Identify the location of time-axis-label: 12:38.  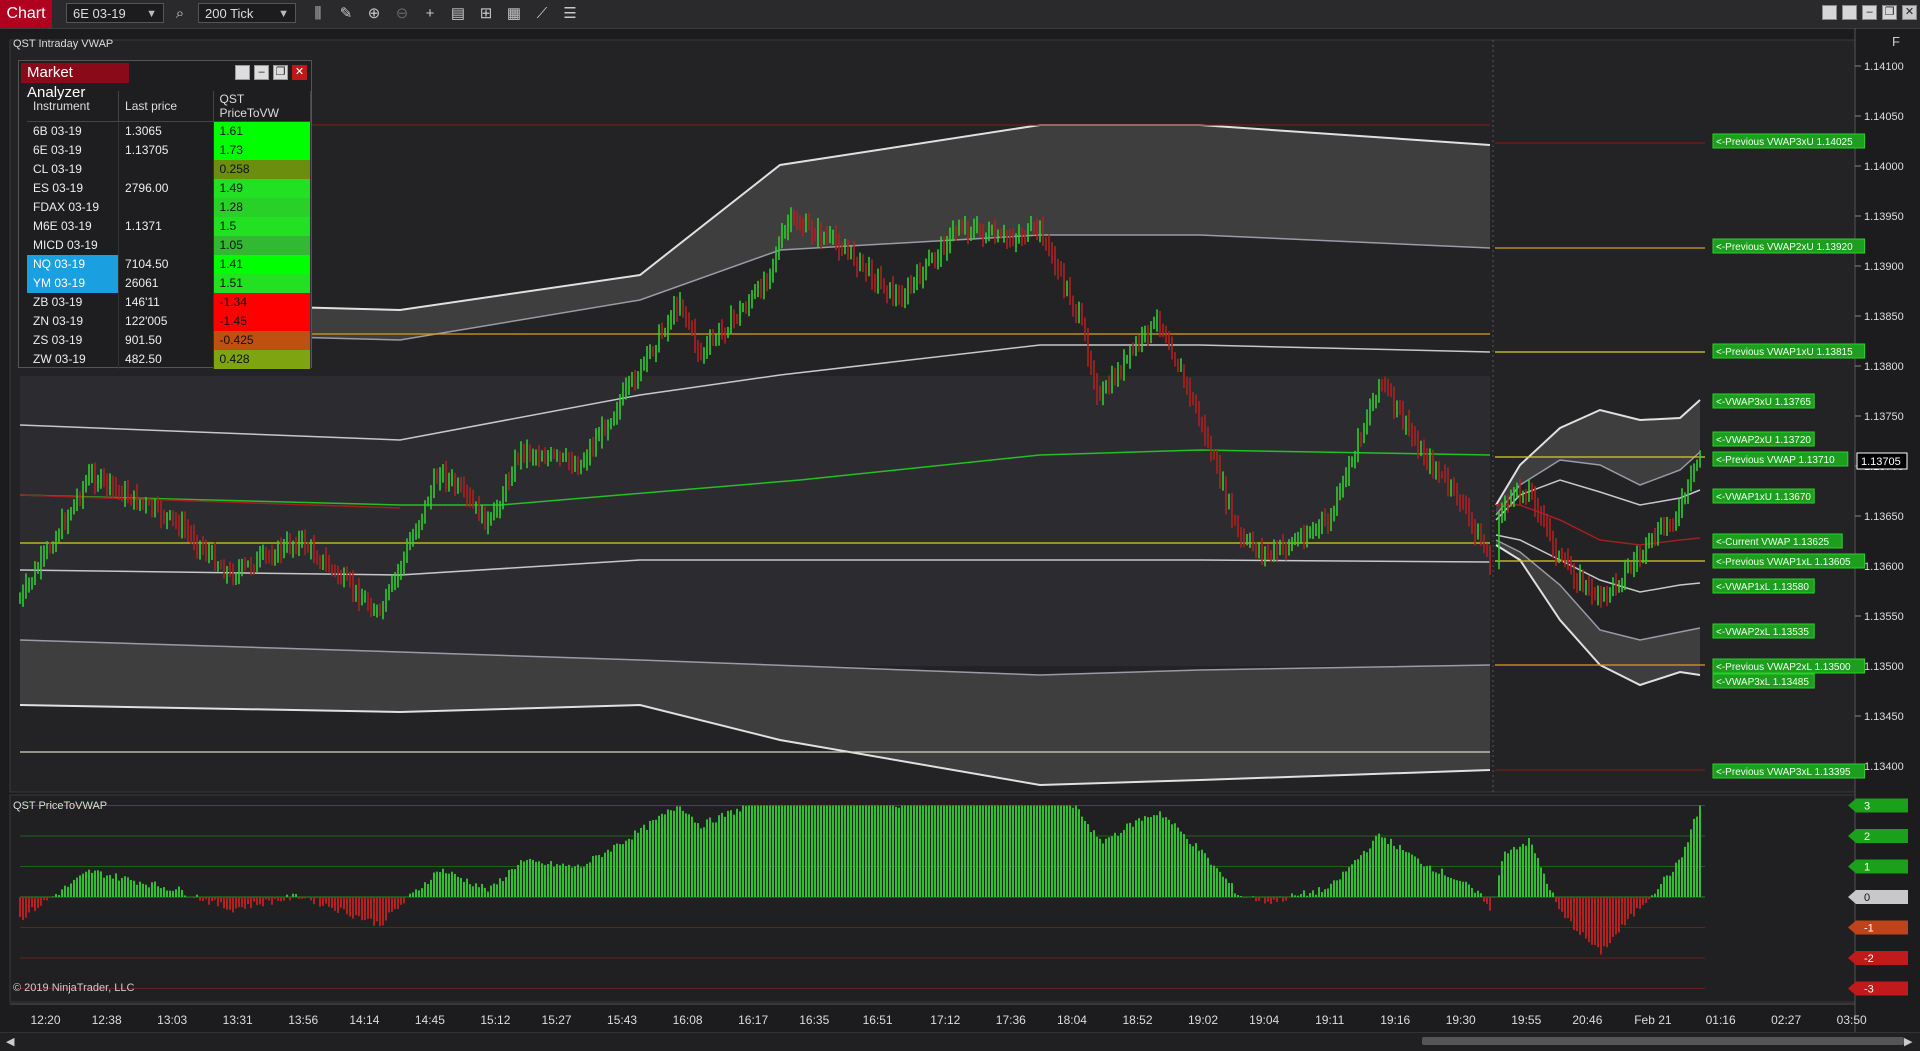
(106, 1020).